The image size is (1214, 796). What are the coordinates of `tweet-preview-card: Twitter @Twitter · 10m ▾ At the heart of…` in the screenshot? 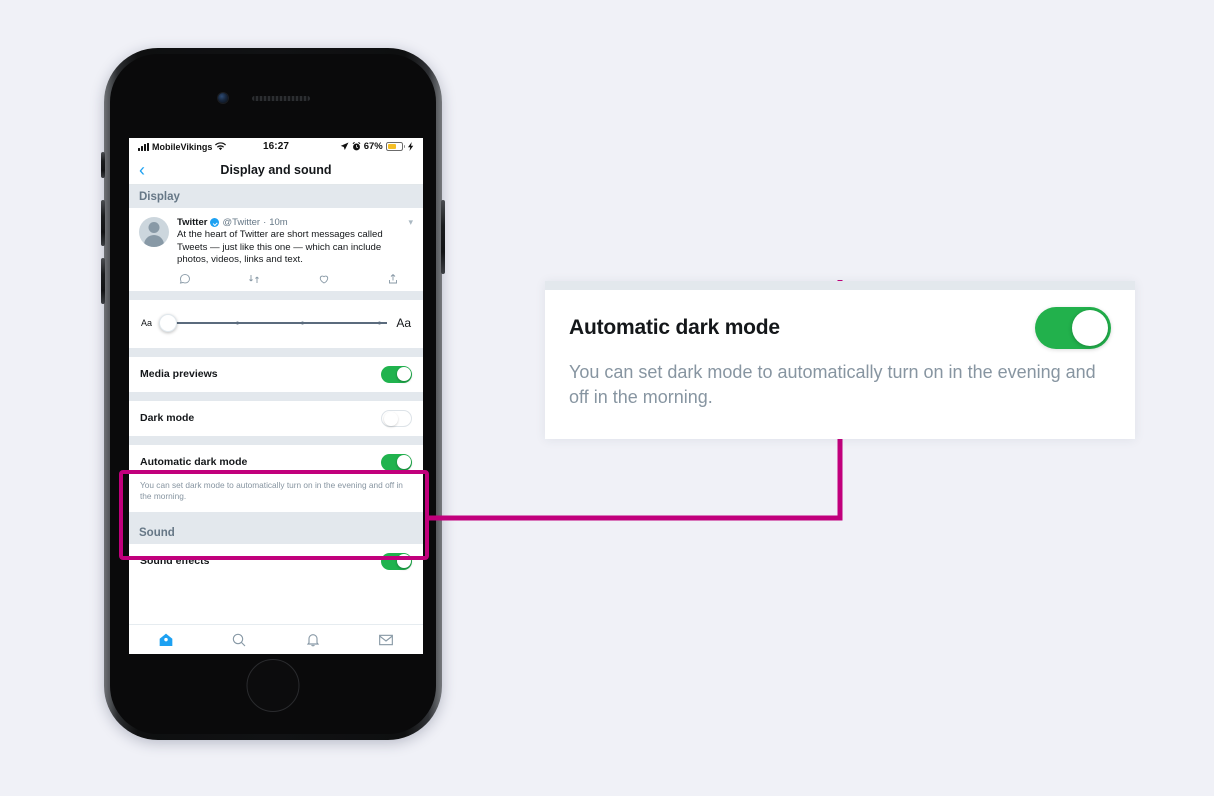 It's located at (276, 249).